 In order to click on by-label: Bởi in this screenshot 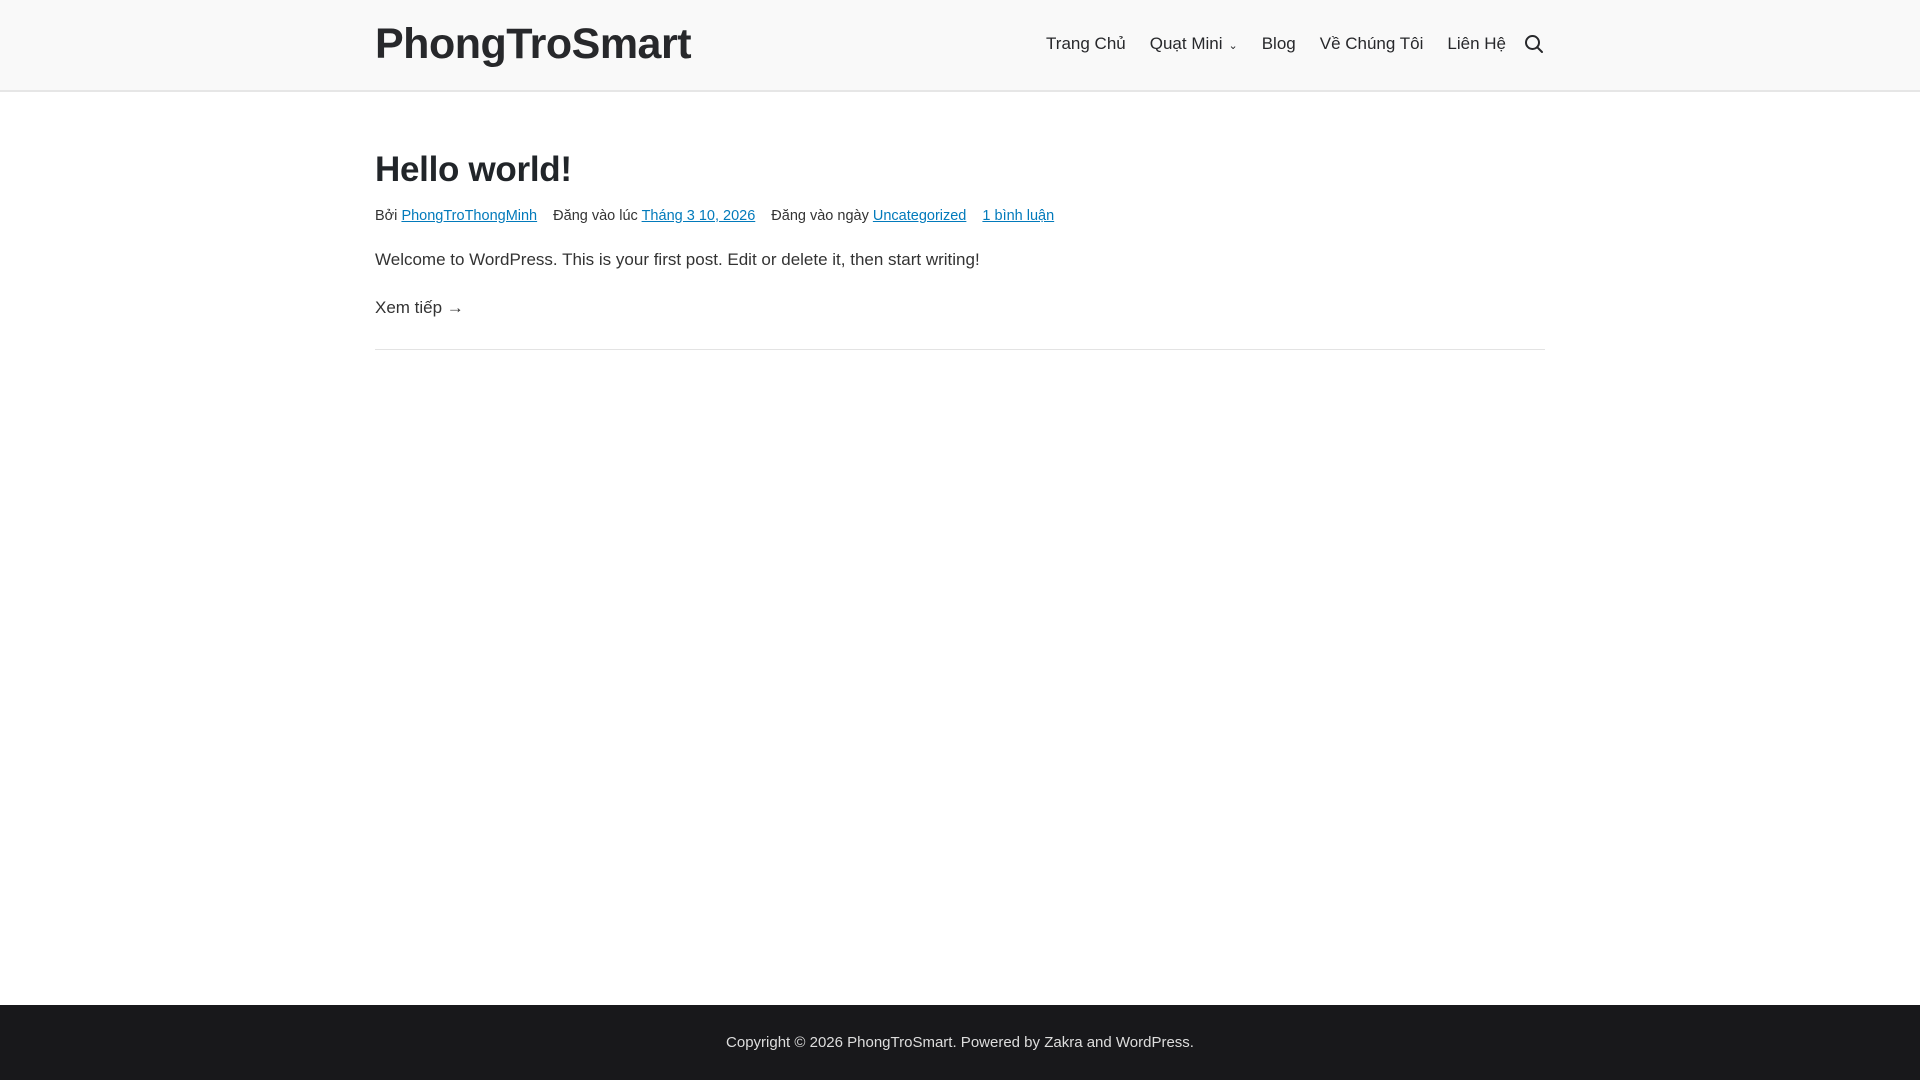, I will do `click(386, 216)`.